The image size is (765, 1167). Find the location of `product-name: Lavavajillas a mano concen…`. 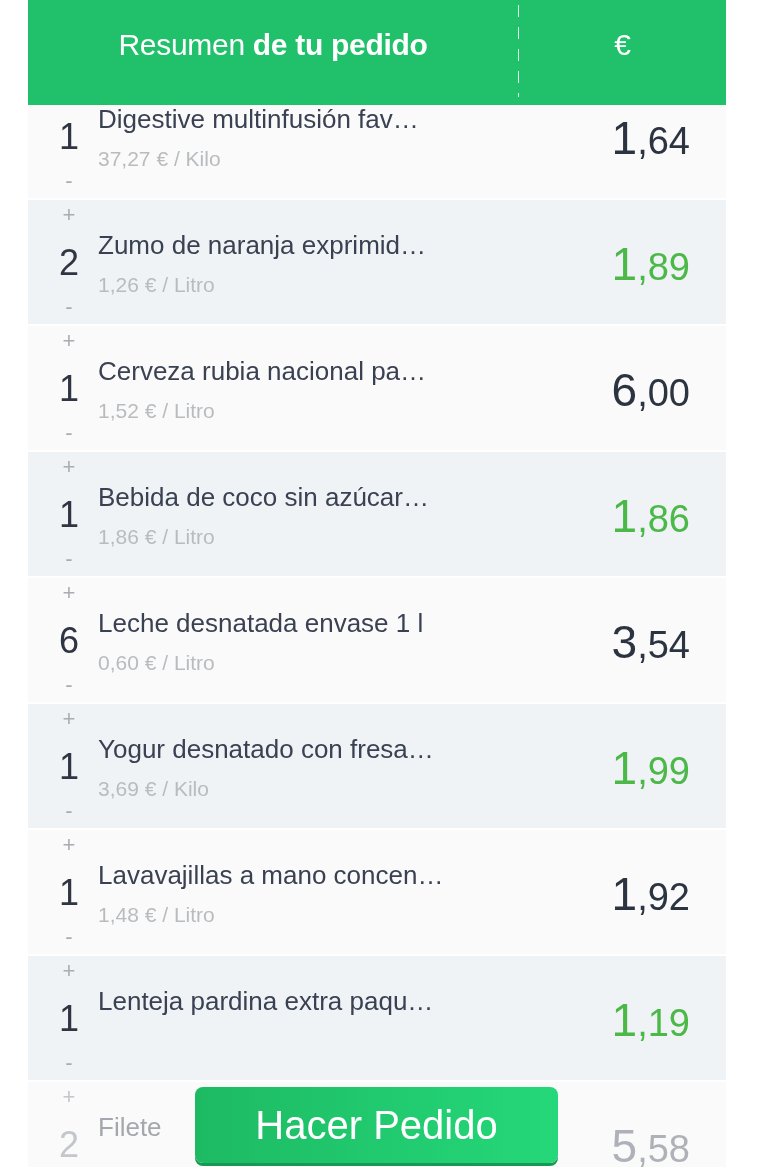

product-name: Lavavajillas a mano concen… is located at coordinates (271, 875).